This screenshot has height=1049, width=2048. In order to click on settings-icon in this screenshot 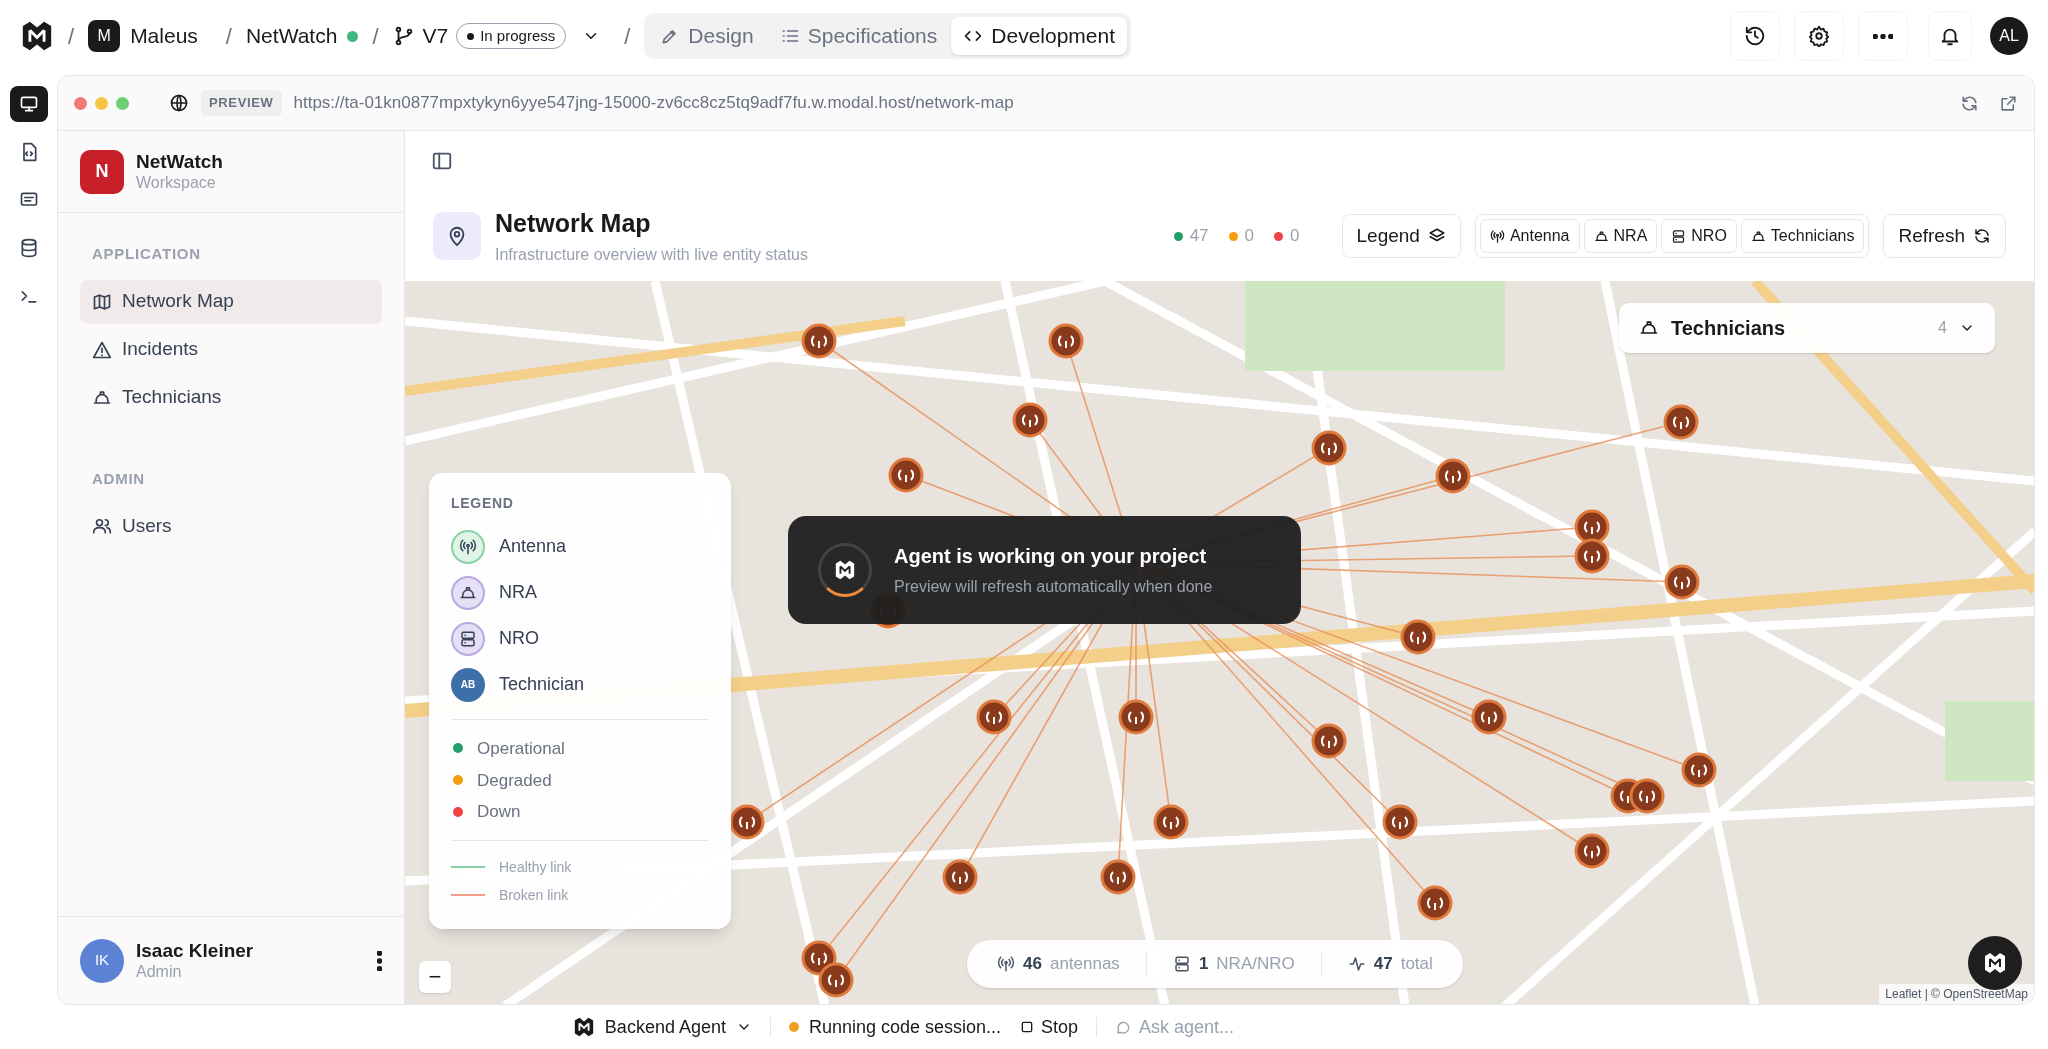, I will do `click(1819, 36)`.